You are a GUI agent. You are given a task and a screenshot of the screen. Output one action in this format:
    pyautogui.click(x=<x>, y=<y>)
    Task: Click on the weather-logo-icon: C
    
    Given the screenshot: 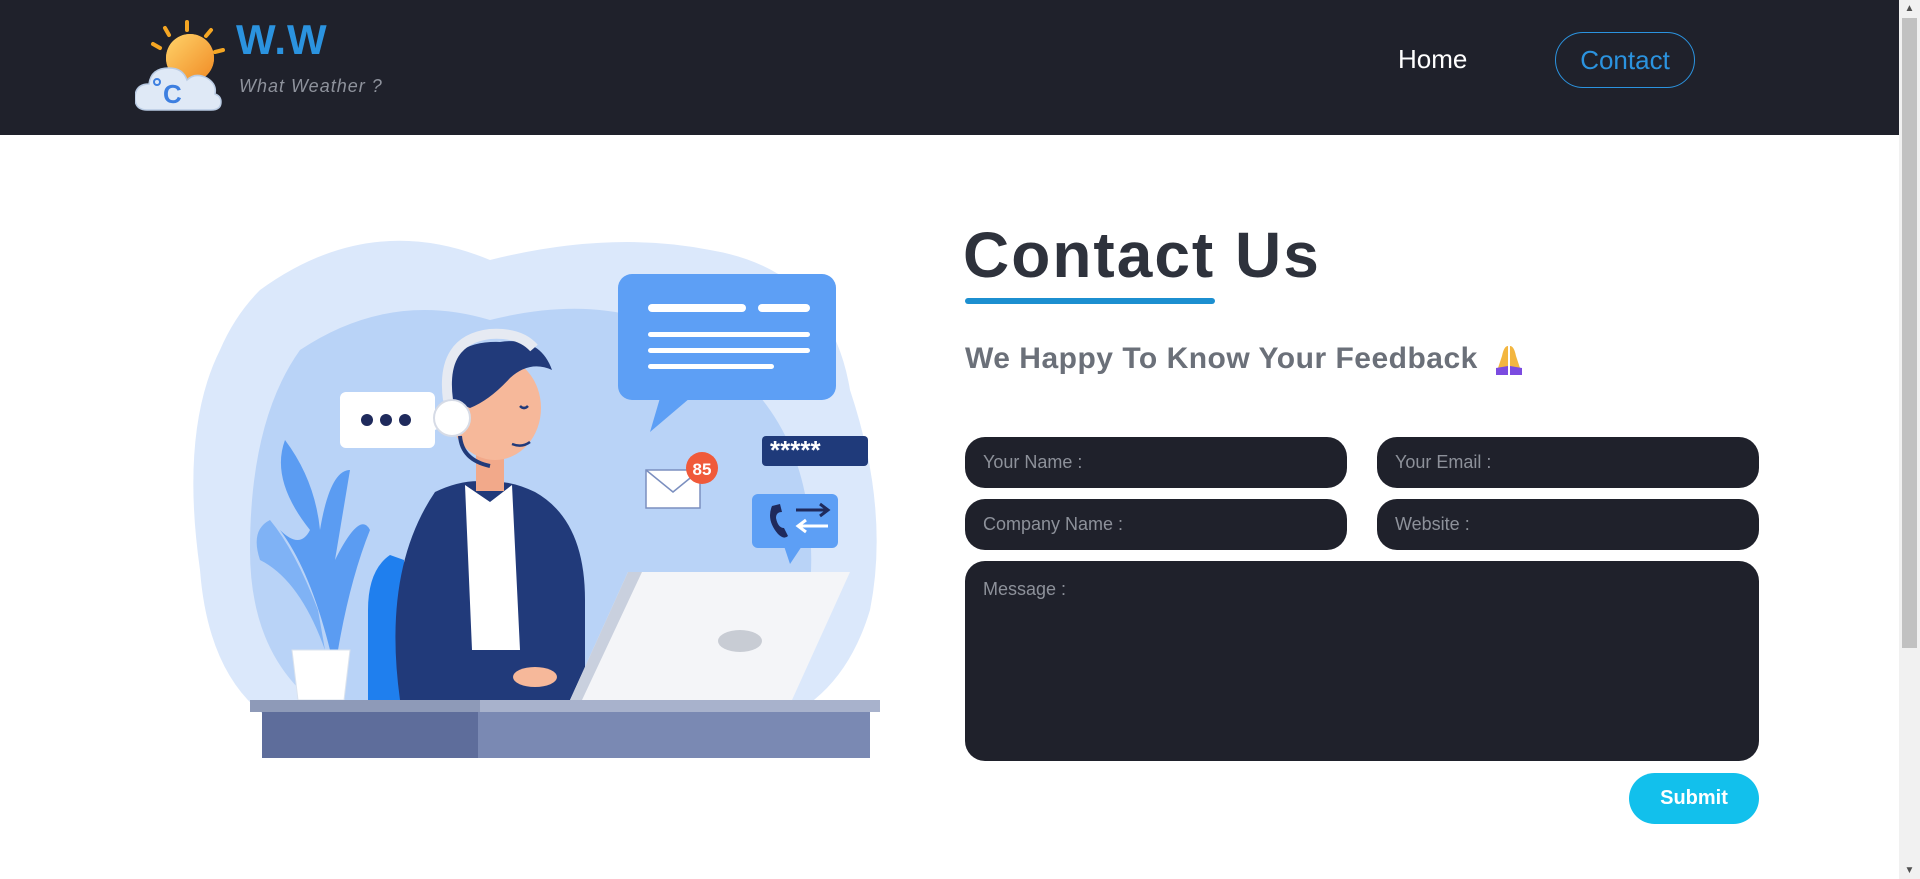 What is the action you would take?
    pyautogui.click(x=190, y=67)
    